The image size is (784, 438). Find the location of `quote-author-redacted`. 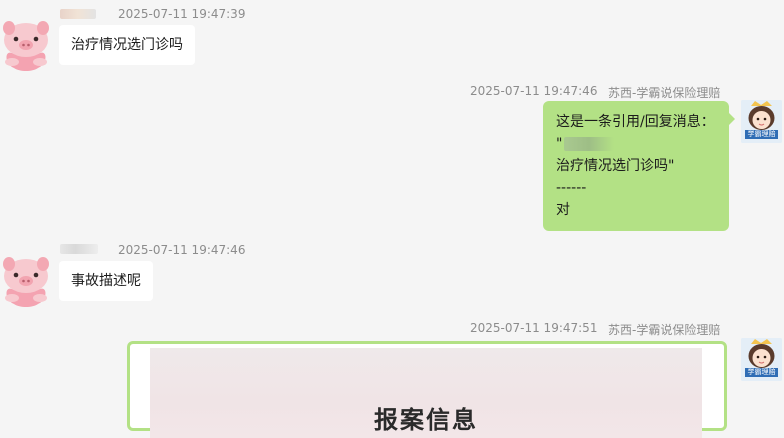

quote-author-redacted is located at coordinates (589, 144).